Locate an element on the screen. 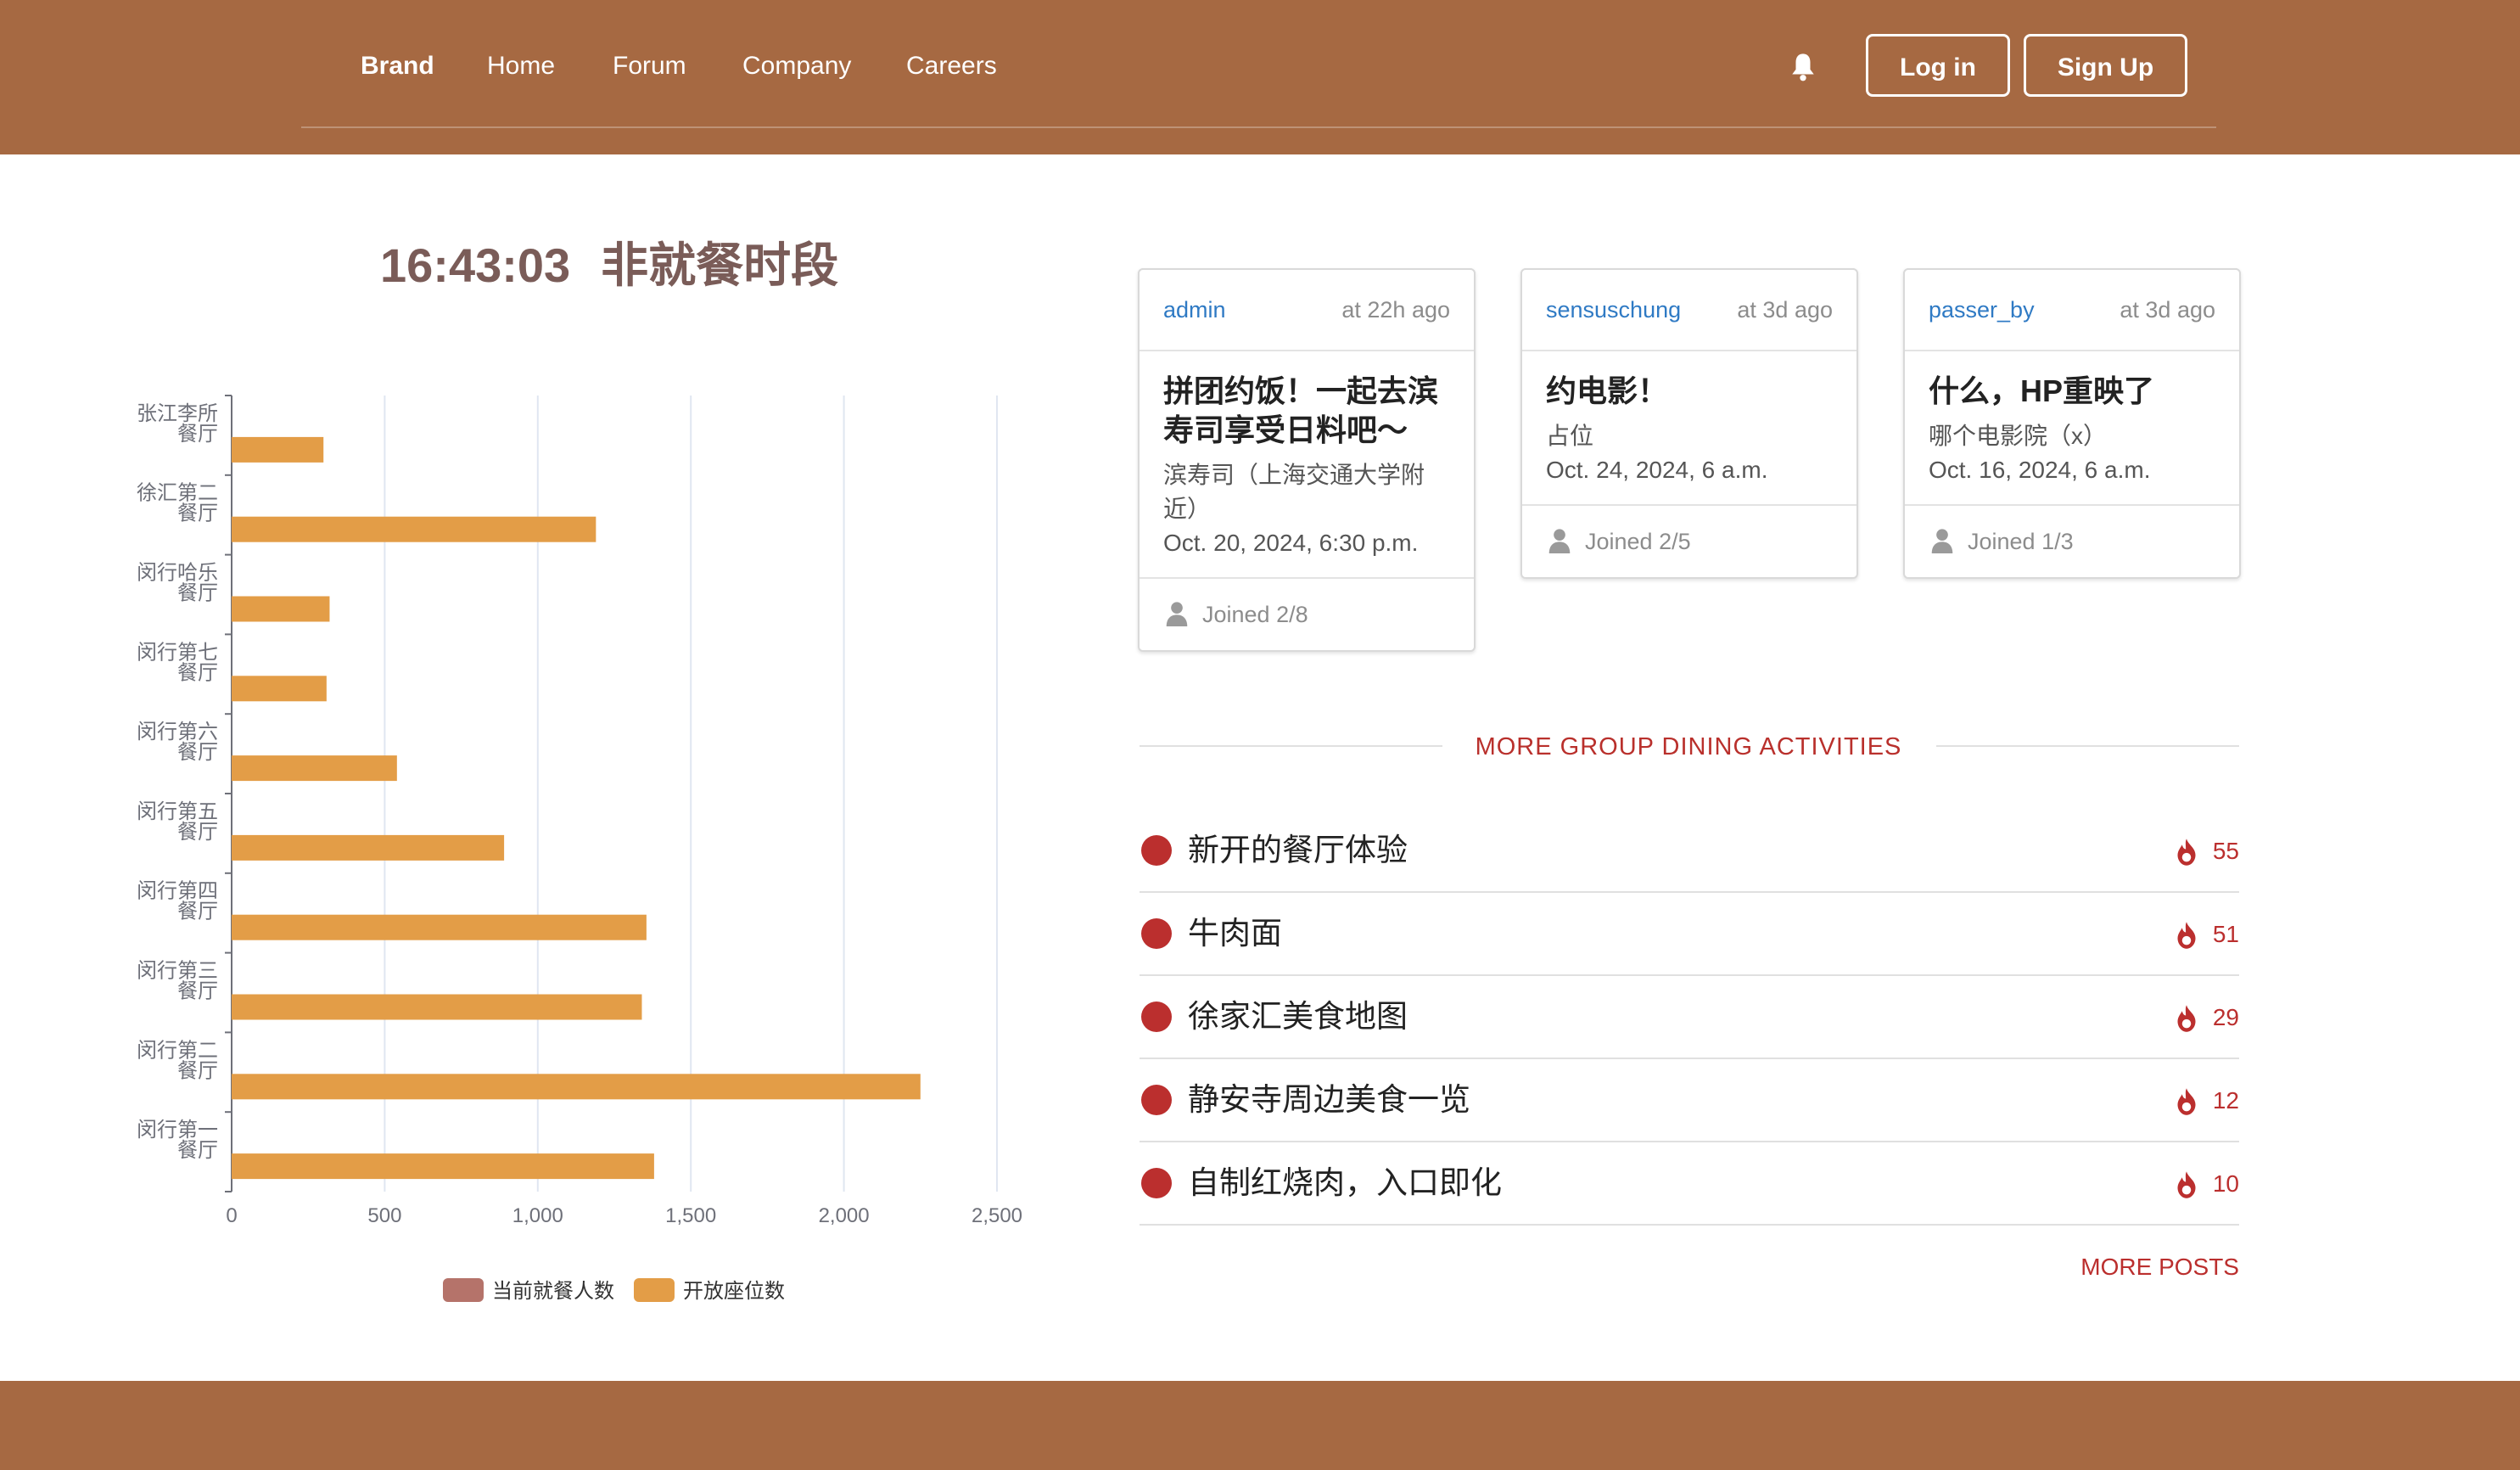  chart-category-label: 闵行第七 is located at coordinates (178, 652).